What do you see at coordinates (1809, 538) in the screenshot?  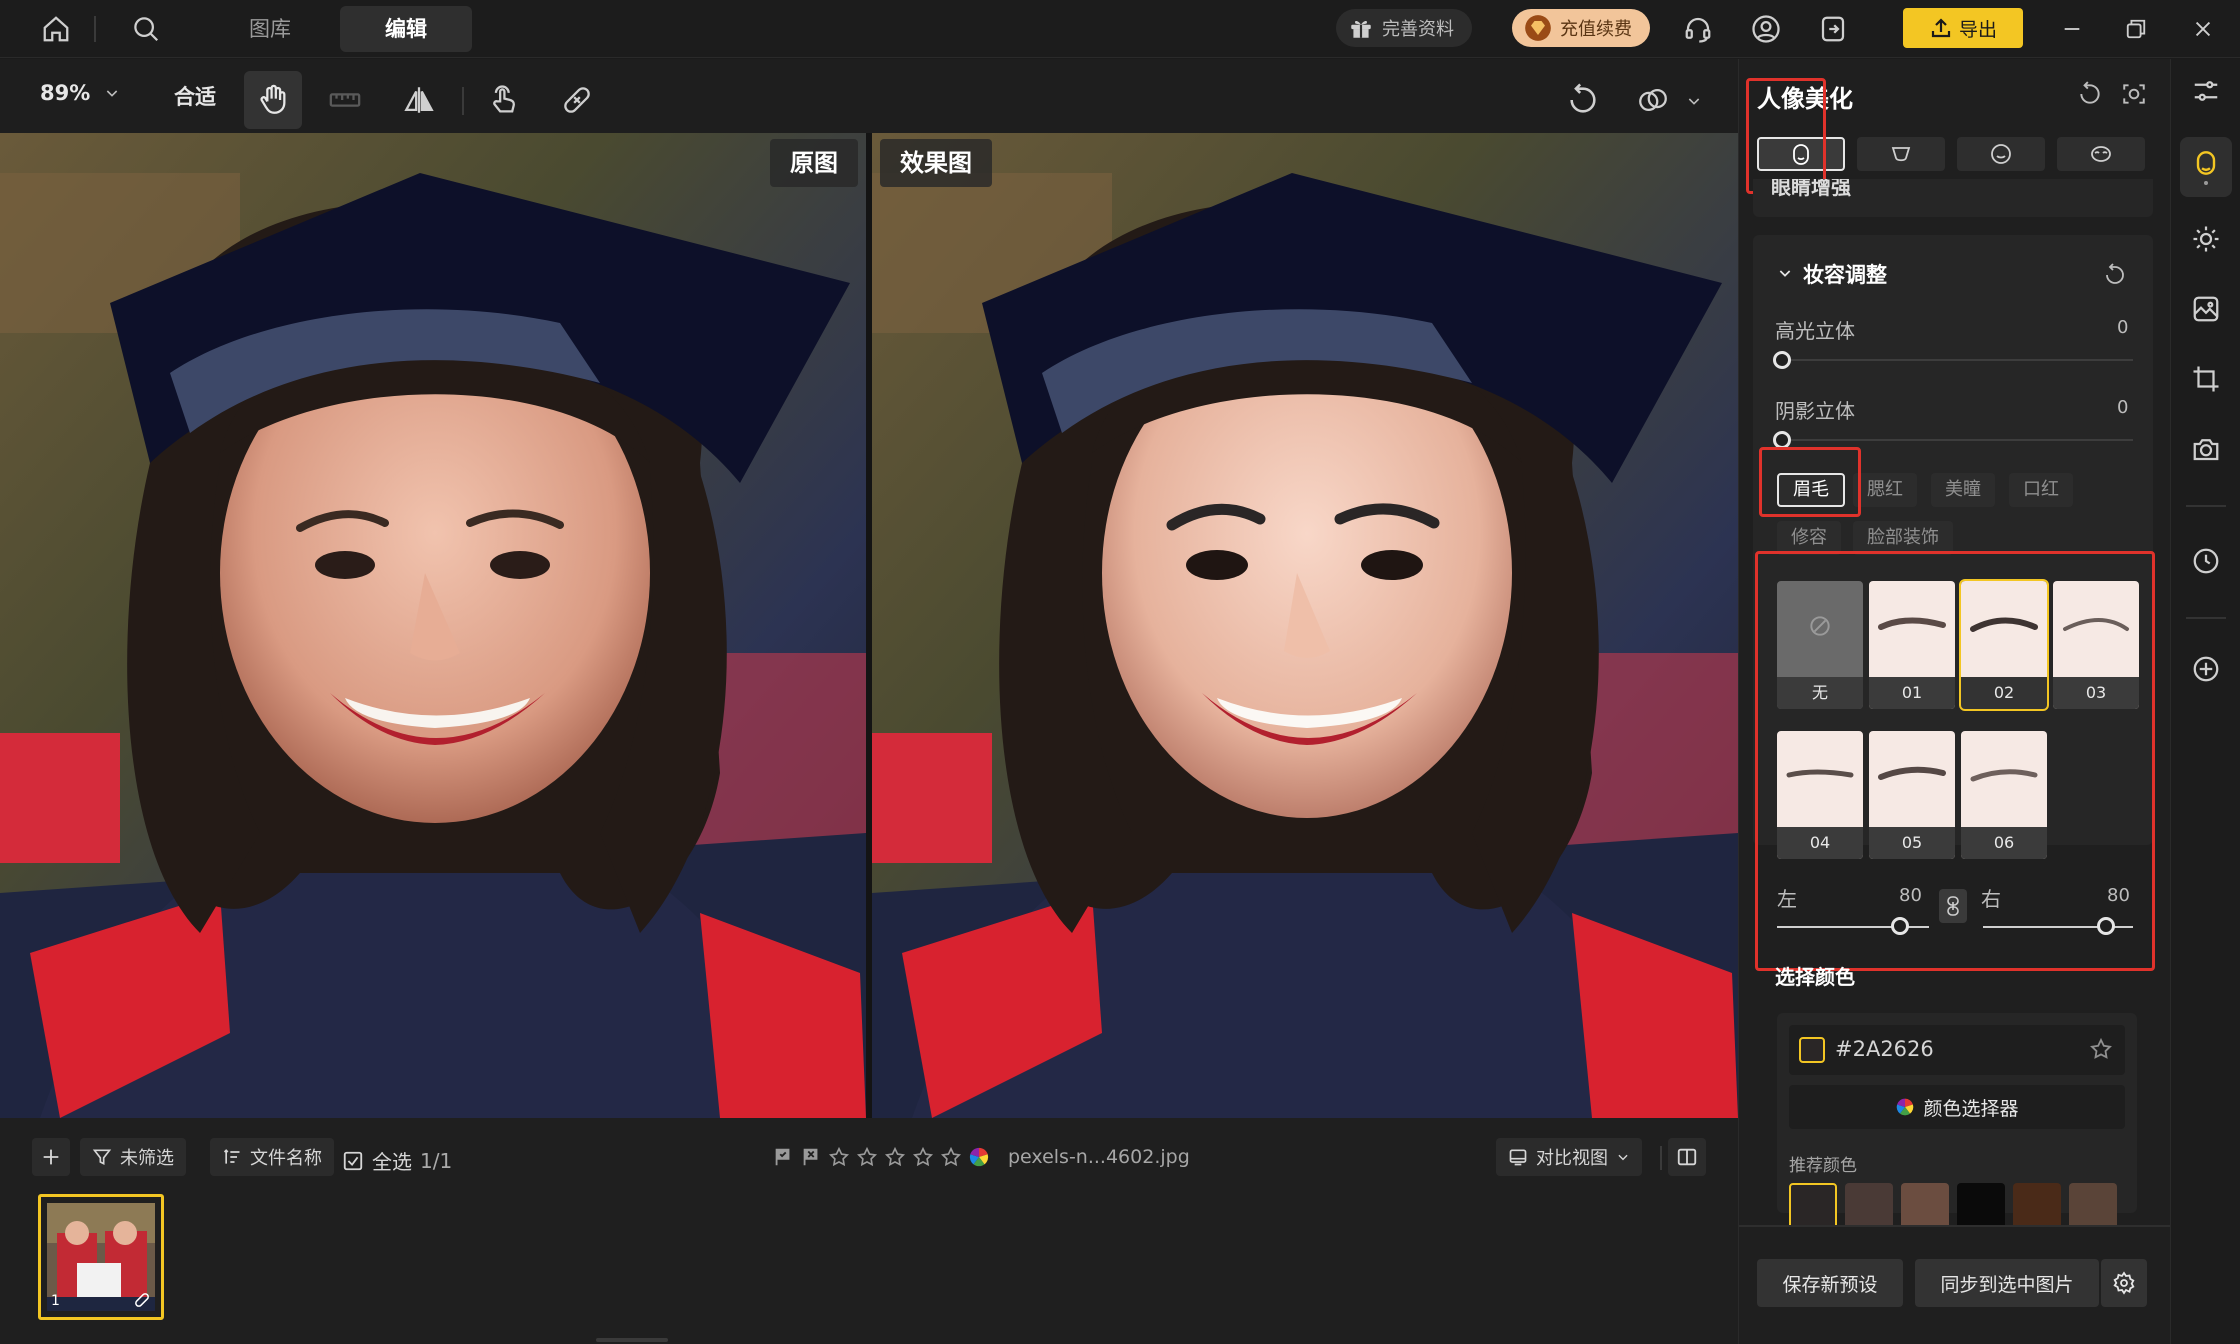 I see `subtab-contour: 修容` at bounding box center [1809, 538].